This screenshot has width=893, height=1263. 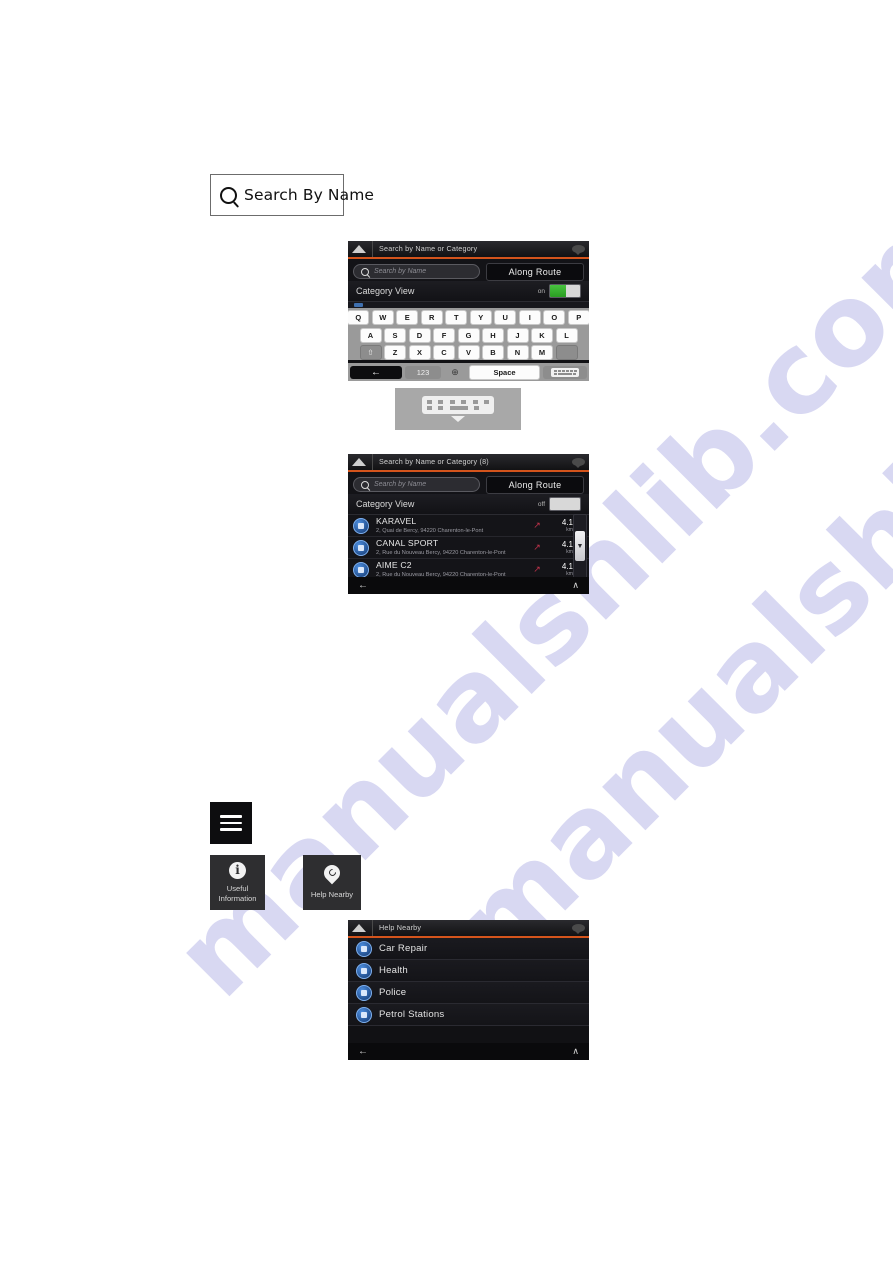 What do you see at coordinates (529, 317) in the screenshot?
I see `key-i: I` at bounding box center [529, 317].